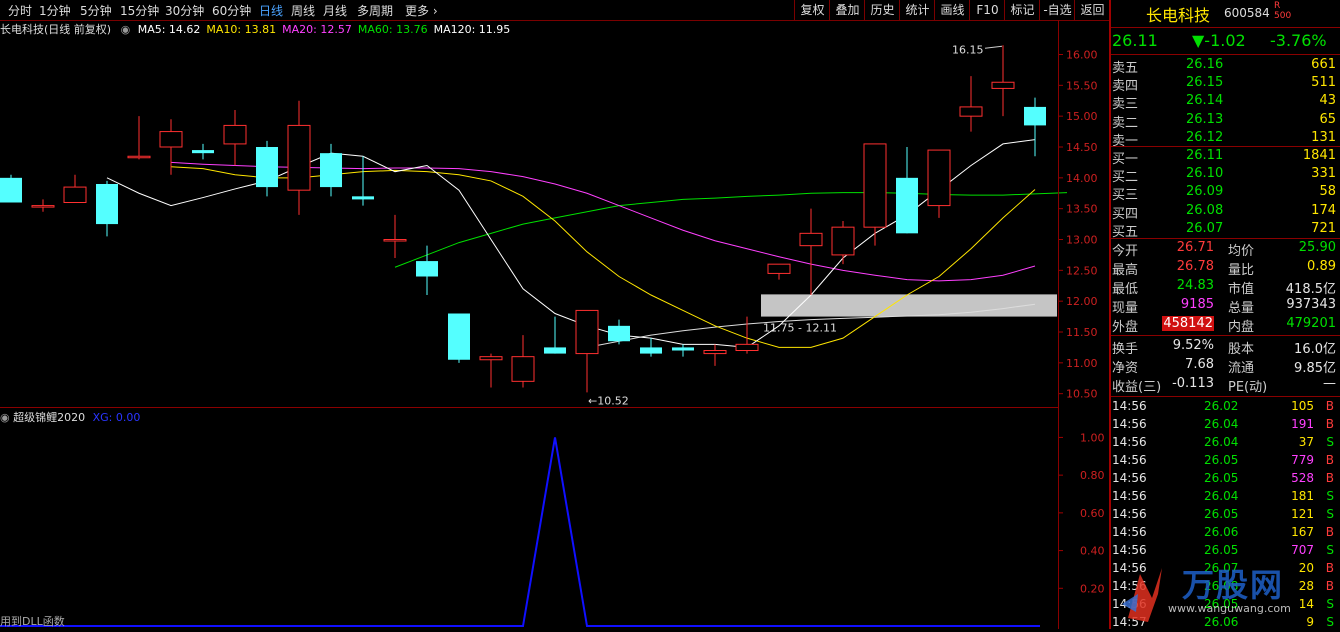  I want to click on tick-row: 14:56 26.05 707 S, so click(1225, 551).